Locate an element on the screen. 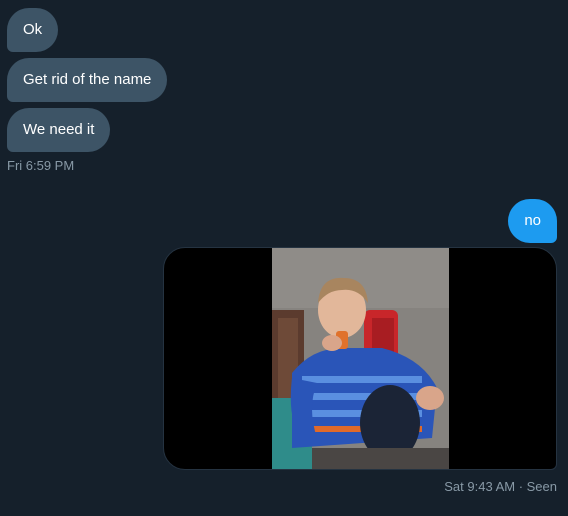 This screenshot has width=568, height=516. video-thumbnail is located at coordinates (360, 358).